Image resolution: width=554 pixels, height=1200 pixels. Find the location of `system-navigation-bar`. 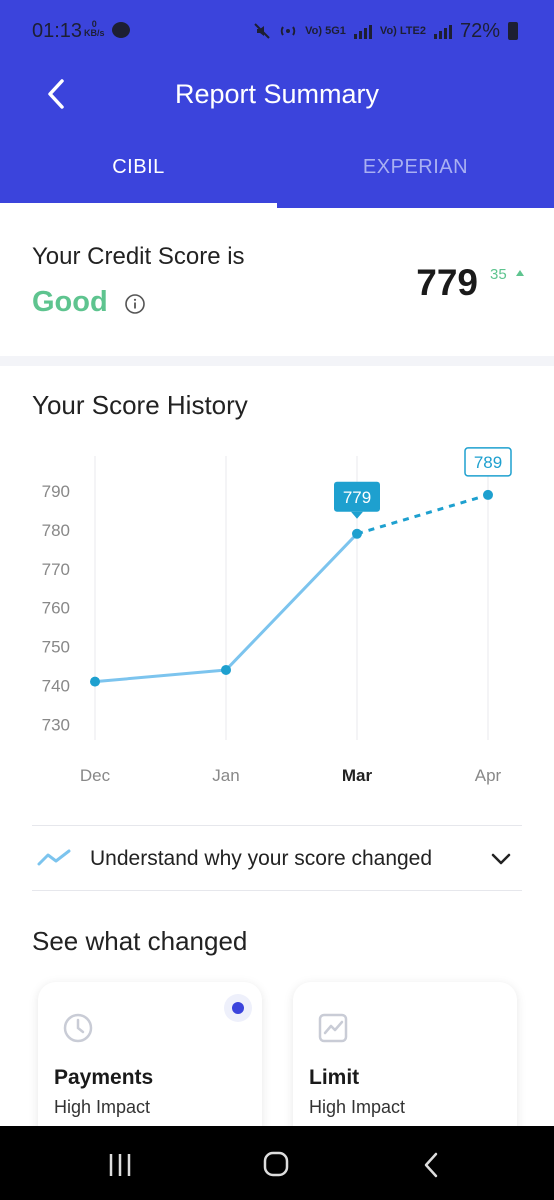

system-navigation-bar is located at coordinates (277, 1163).